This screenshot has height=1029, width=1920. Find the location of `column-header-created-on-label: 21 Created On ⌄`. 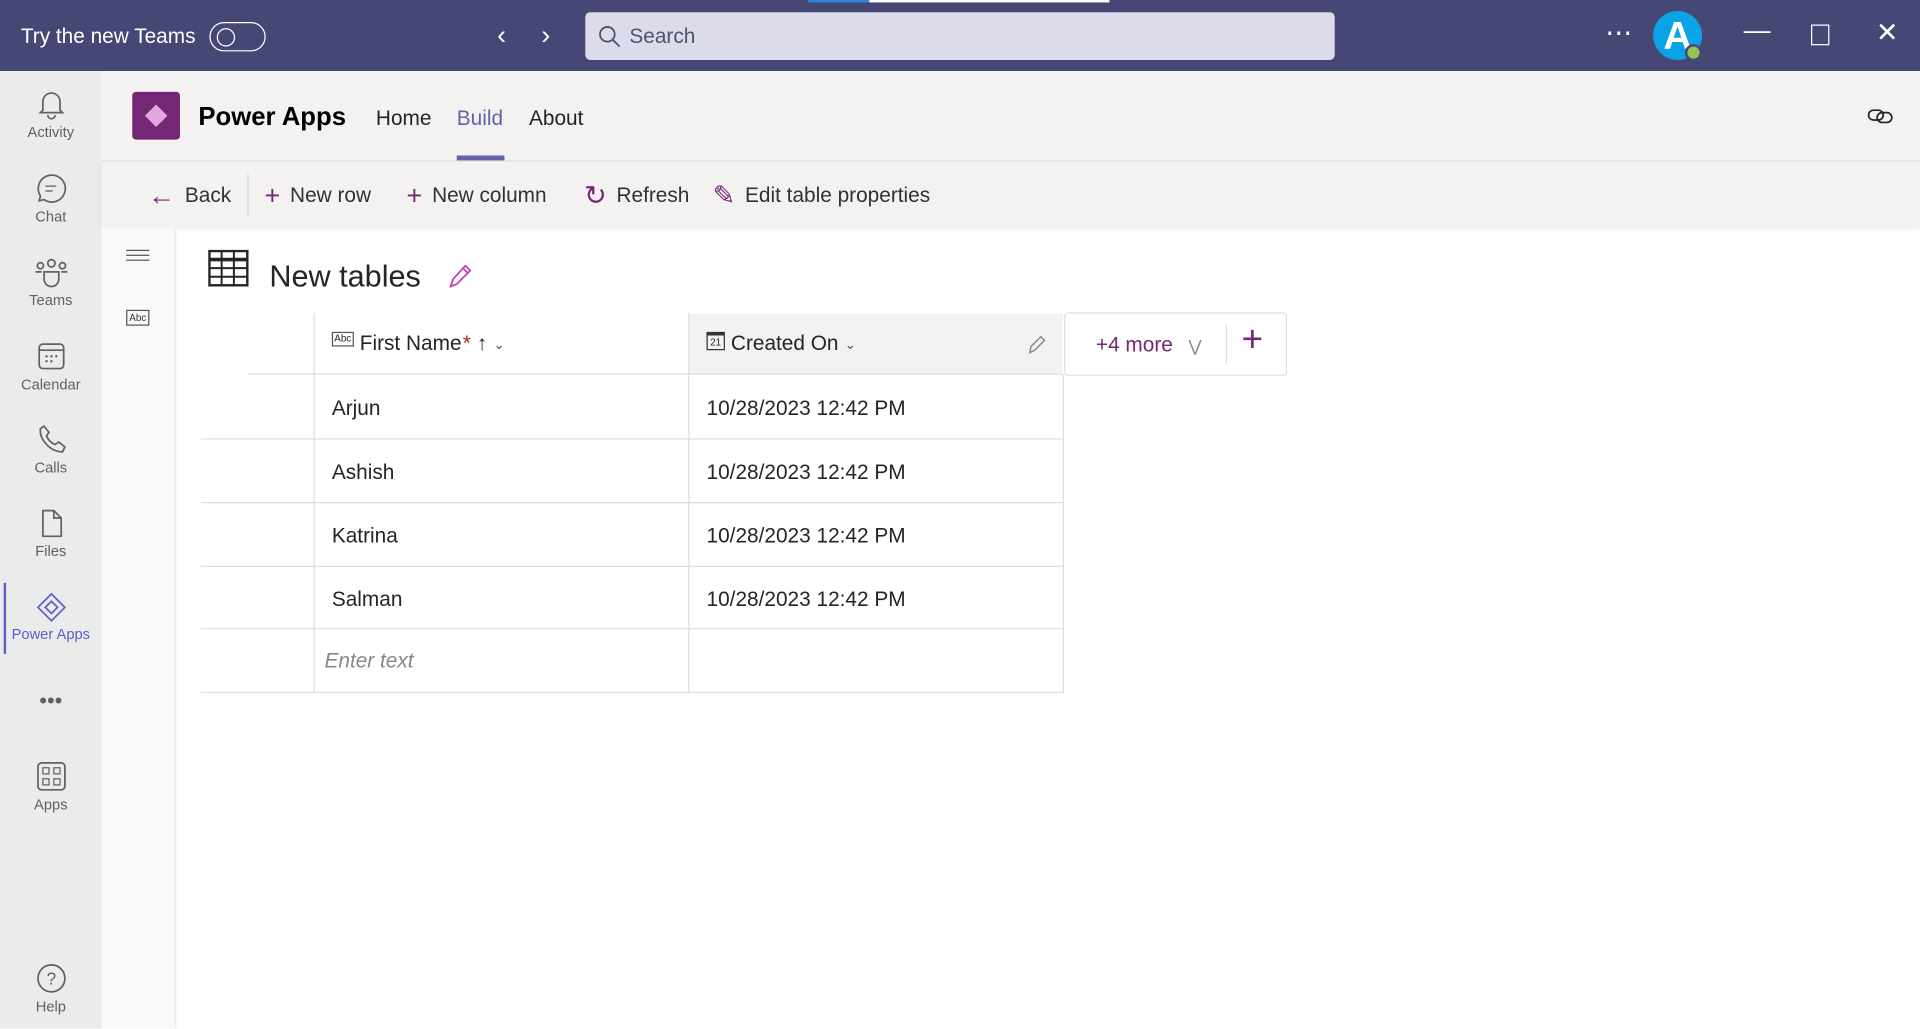

column-header-created-on-label: 21 Created On ⌄ is located at coordinates (781, 343).